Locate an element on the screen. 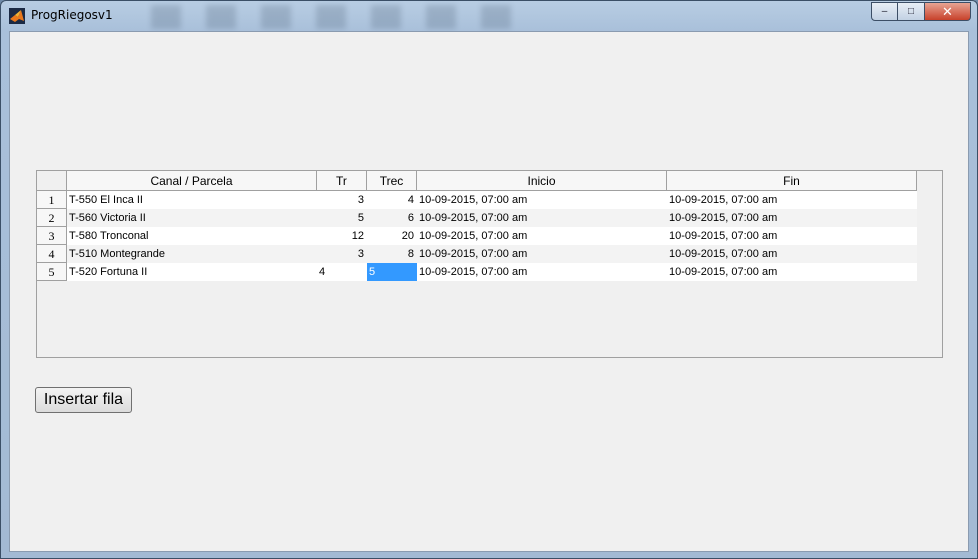 The width and height of the screenshot is (978, 559). cell-trec-selected: 5 is located at coordinates (392, 272).